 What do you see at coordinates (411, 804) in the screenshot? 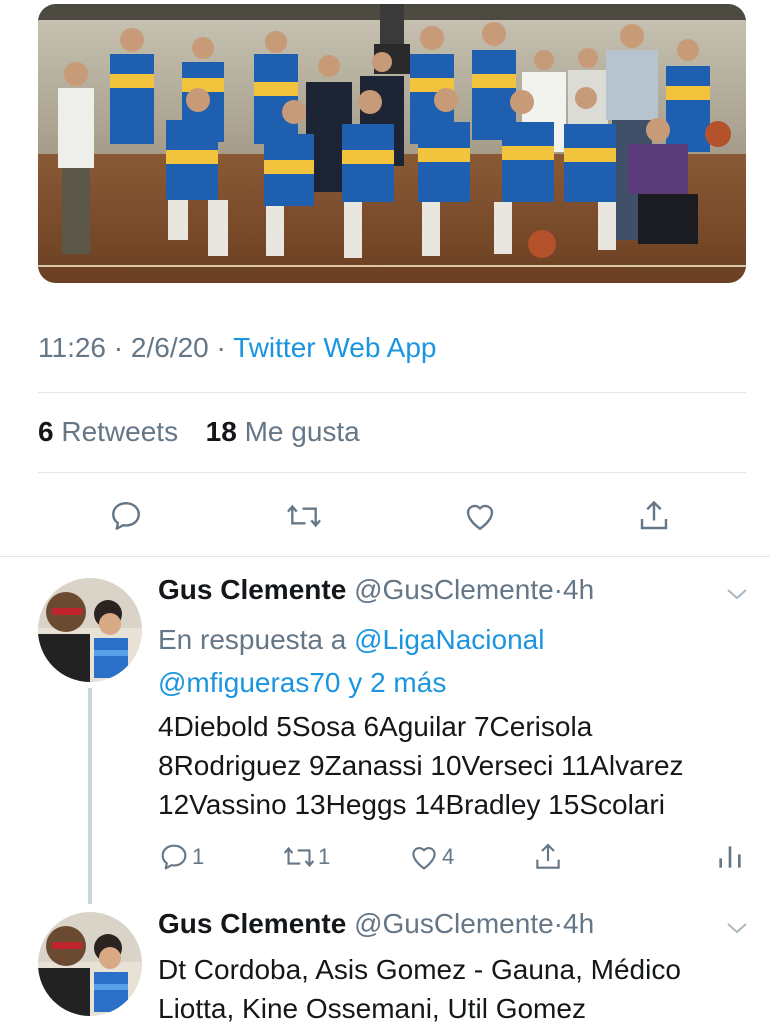
I see `tweet-text-line: 12Vassino 13Heggs 14Bradley 15Scolari` at bounding box center [411, 804].